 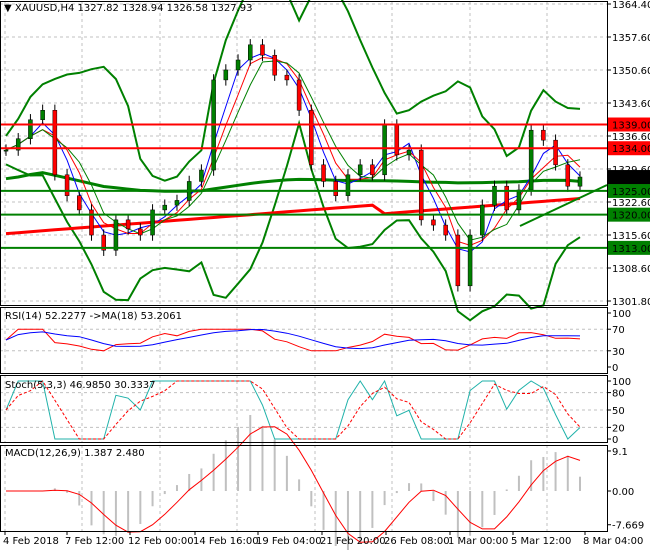 What do you see at coordinates (620, 452) in the screenshot?
I see `y-tick-label: 9.1` at bounding box center [620, 452].